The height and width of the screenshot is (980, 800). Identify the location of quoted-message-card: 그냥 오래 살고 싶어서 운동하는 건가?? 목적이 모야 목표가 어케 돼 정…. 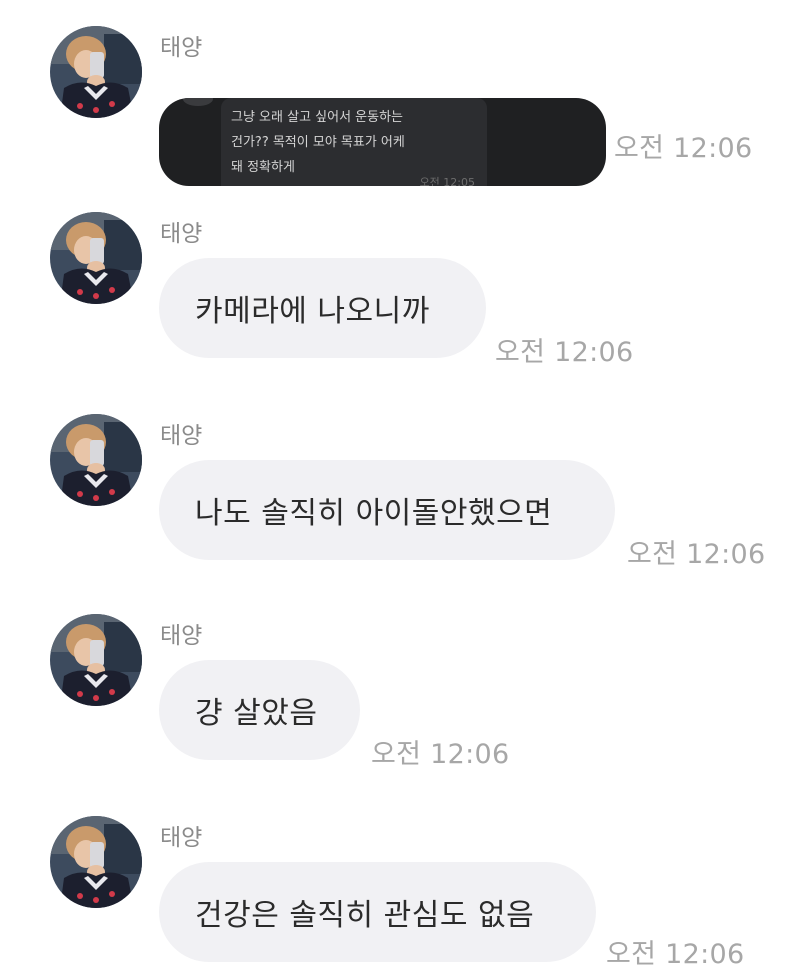
(354, 142).